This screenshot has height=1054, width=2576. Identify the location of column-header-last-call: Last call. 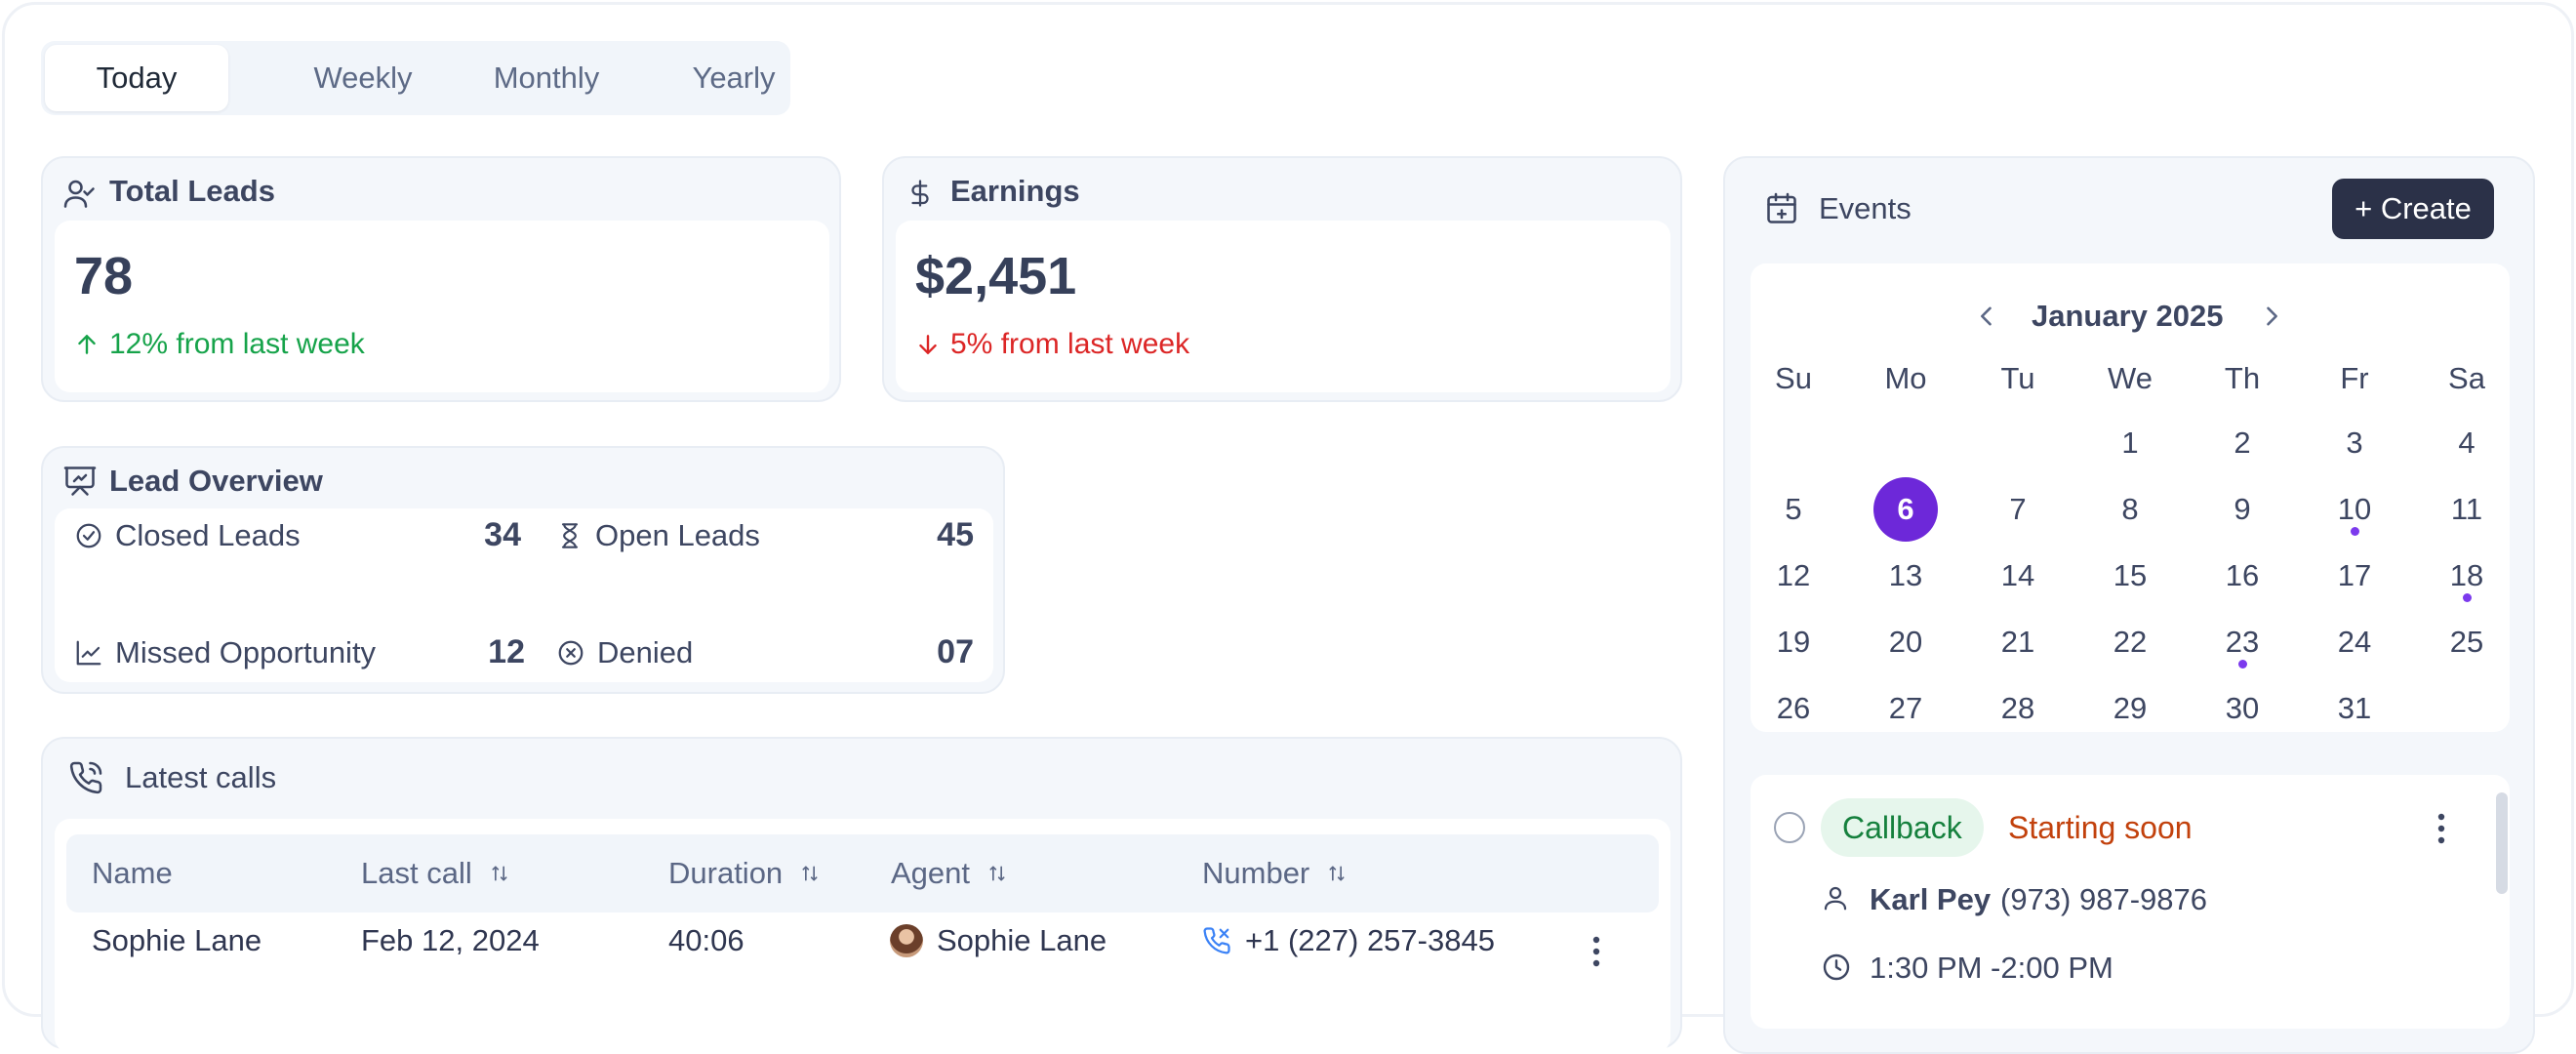
(435, 873).